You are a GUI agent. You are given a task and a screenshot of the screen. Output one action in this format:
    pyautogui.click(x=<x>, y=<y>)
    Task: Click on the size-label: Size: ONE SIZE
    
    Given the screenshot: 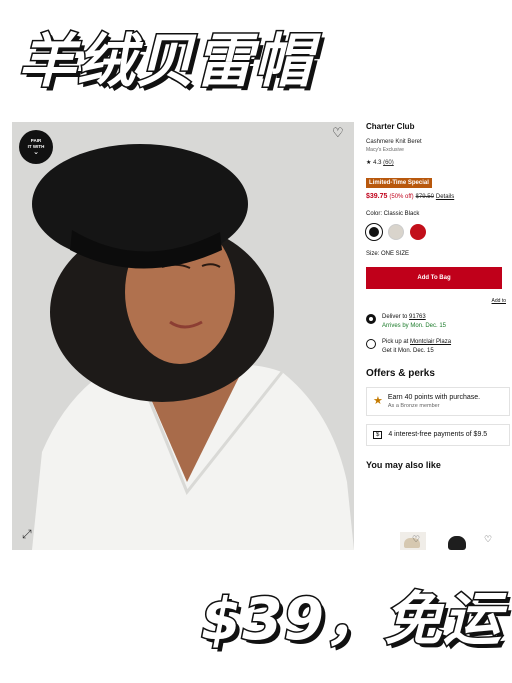 What is the action you would take?
    pyautogui.click(x=388, y=254)
    